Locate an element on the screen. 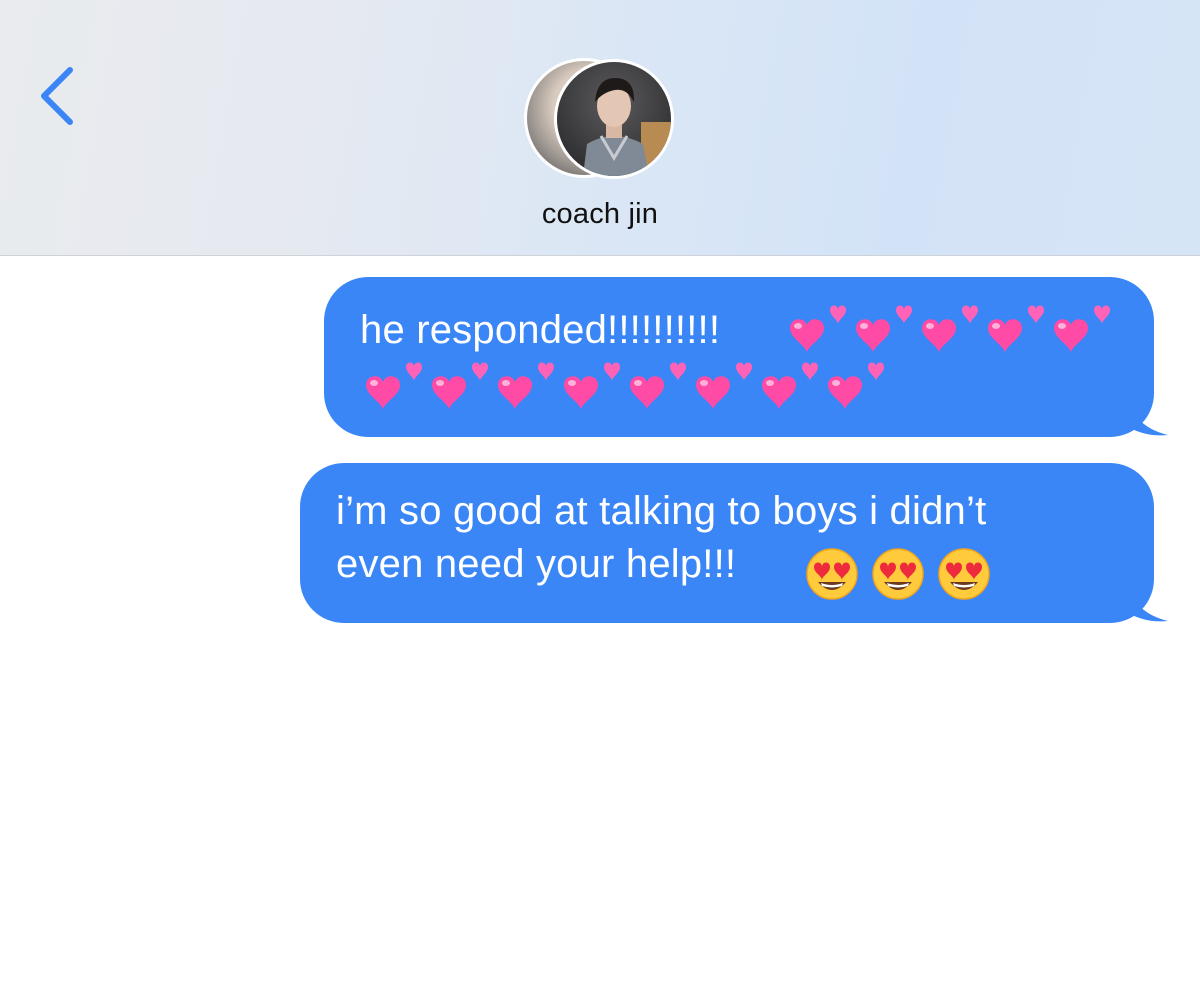  chevron-left-icon is located at coordinates (57, 96).